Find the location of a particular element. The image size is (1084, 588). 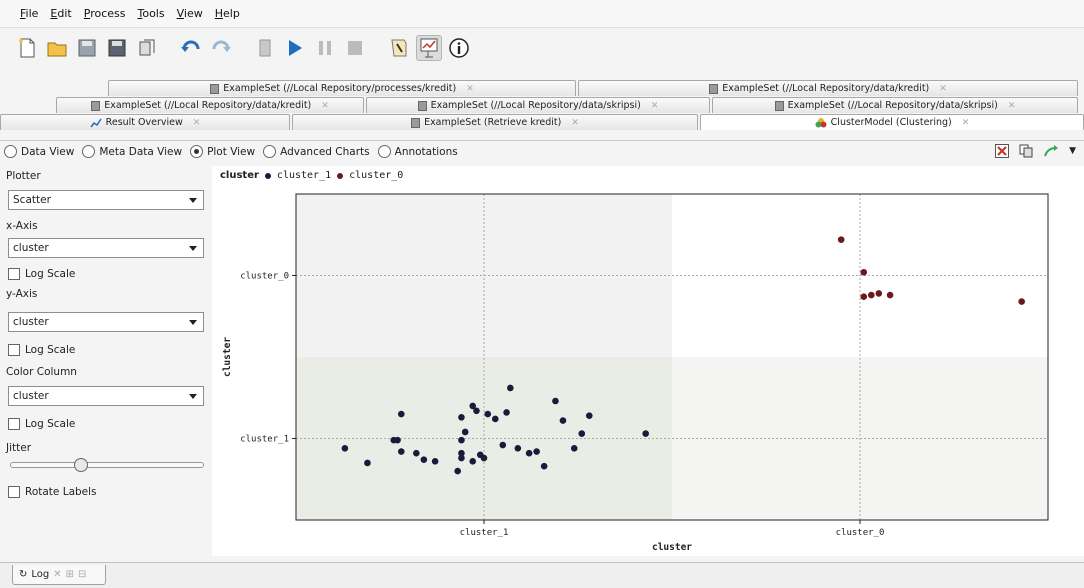

tab-cluster-model: ClusterModel (Clustering) ✕ is located at coordinates (892, 122).